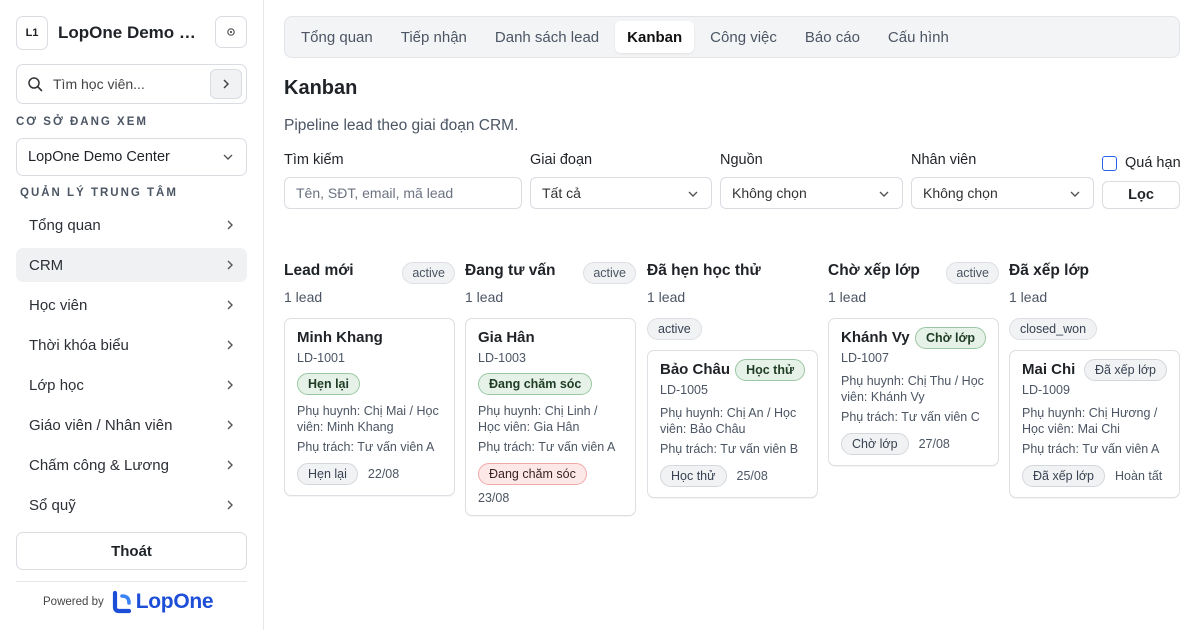  What do you see at coordinates (73, 602) in the screenshot?
I see `powered-by-label: Powered by` at bounding box center [73, 602].